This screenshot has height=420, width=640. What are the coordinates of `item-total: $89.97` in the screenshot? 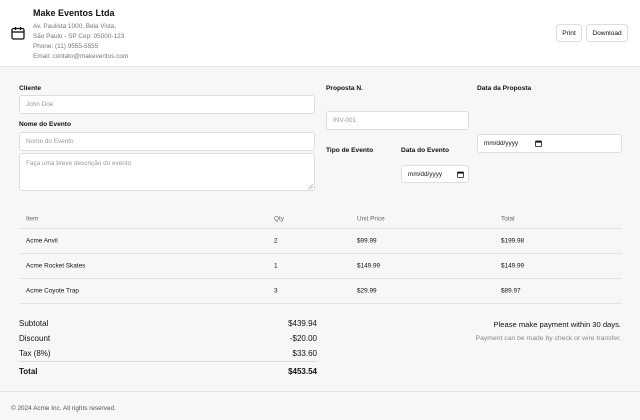 It's located at (511, 291).